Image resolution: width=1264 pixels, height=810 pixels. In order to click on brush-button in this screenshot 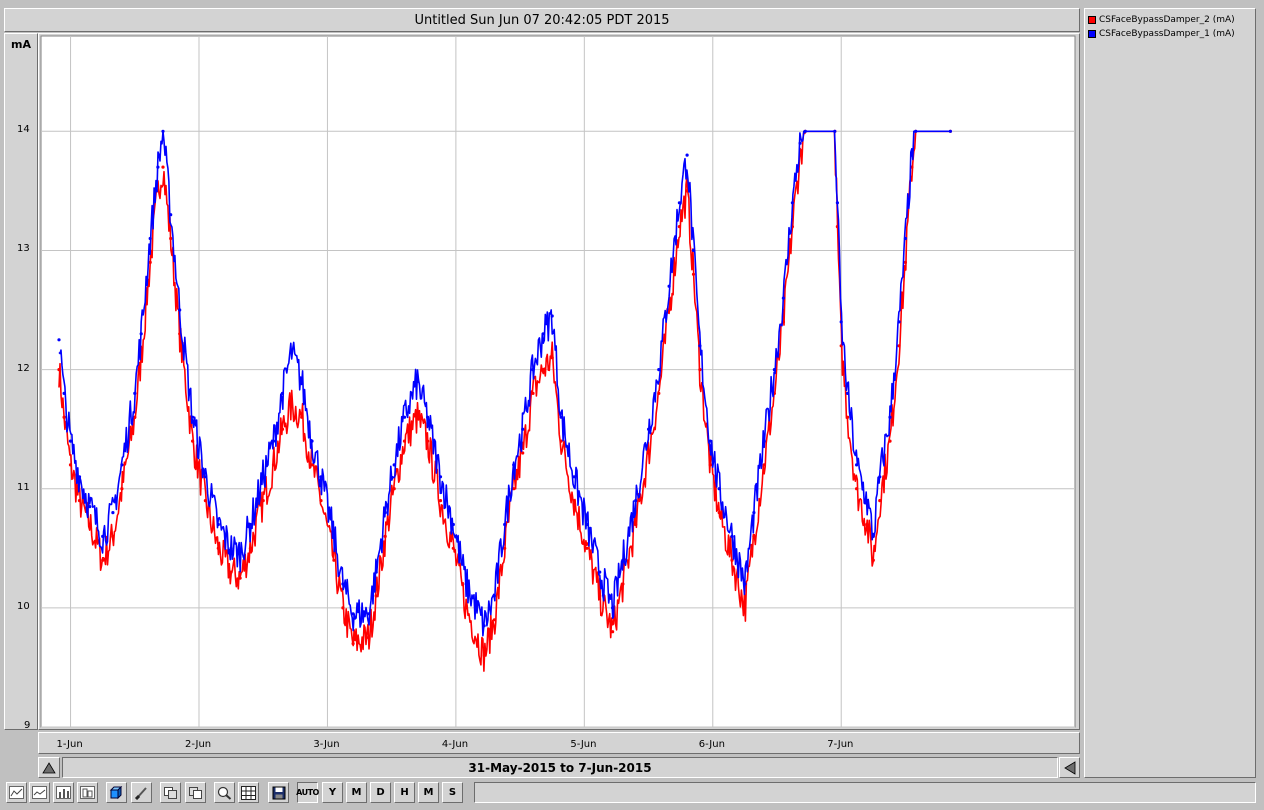, I will do `click(141, 792)`.